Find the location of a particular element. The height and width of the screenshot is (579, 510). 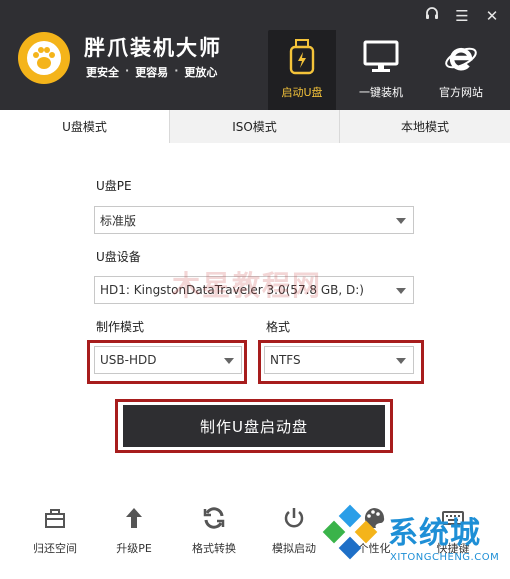

tool-restore-space: 归还空间 is located at coordinates (55, 530).